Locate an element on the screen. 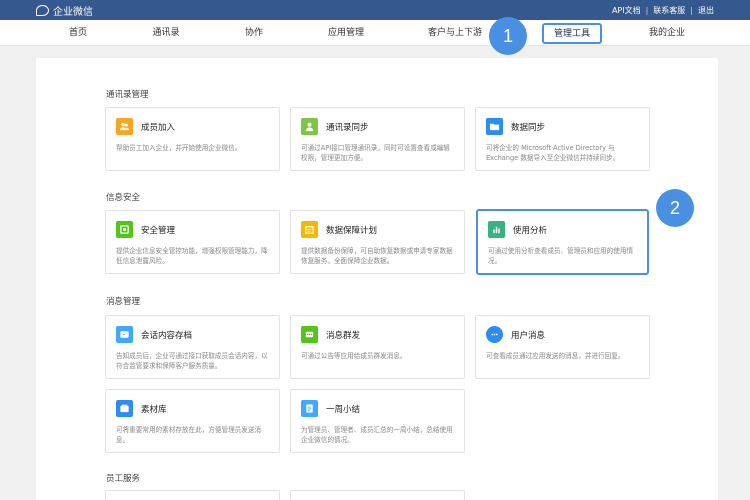 This screenshot has height=500, width=750. nav-app-management: 应用管理 is located at coordinates (346, 33).